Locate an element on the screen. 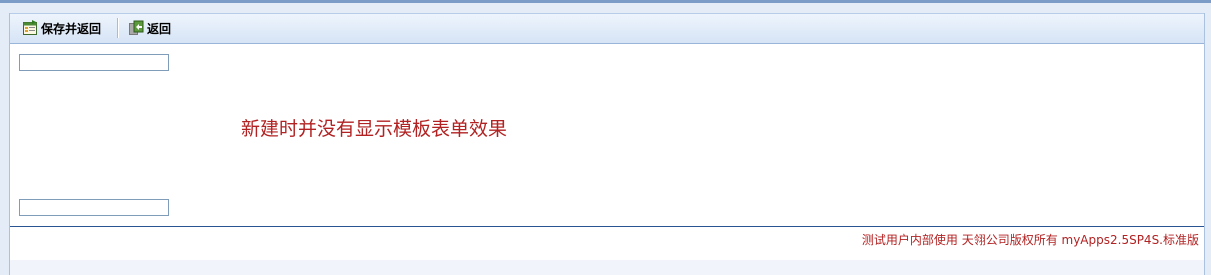 The image size is (1211, 275). save-return-icon is located at coordinates (30, 28).